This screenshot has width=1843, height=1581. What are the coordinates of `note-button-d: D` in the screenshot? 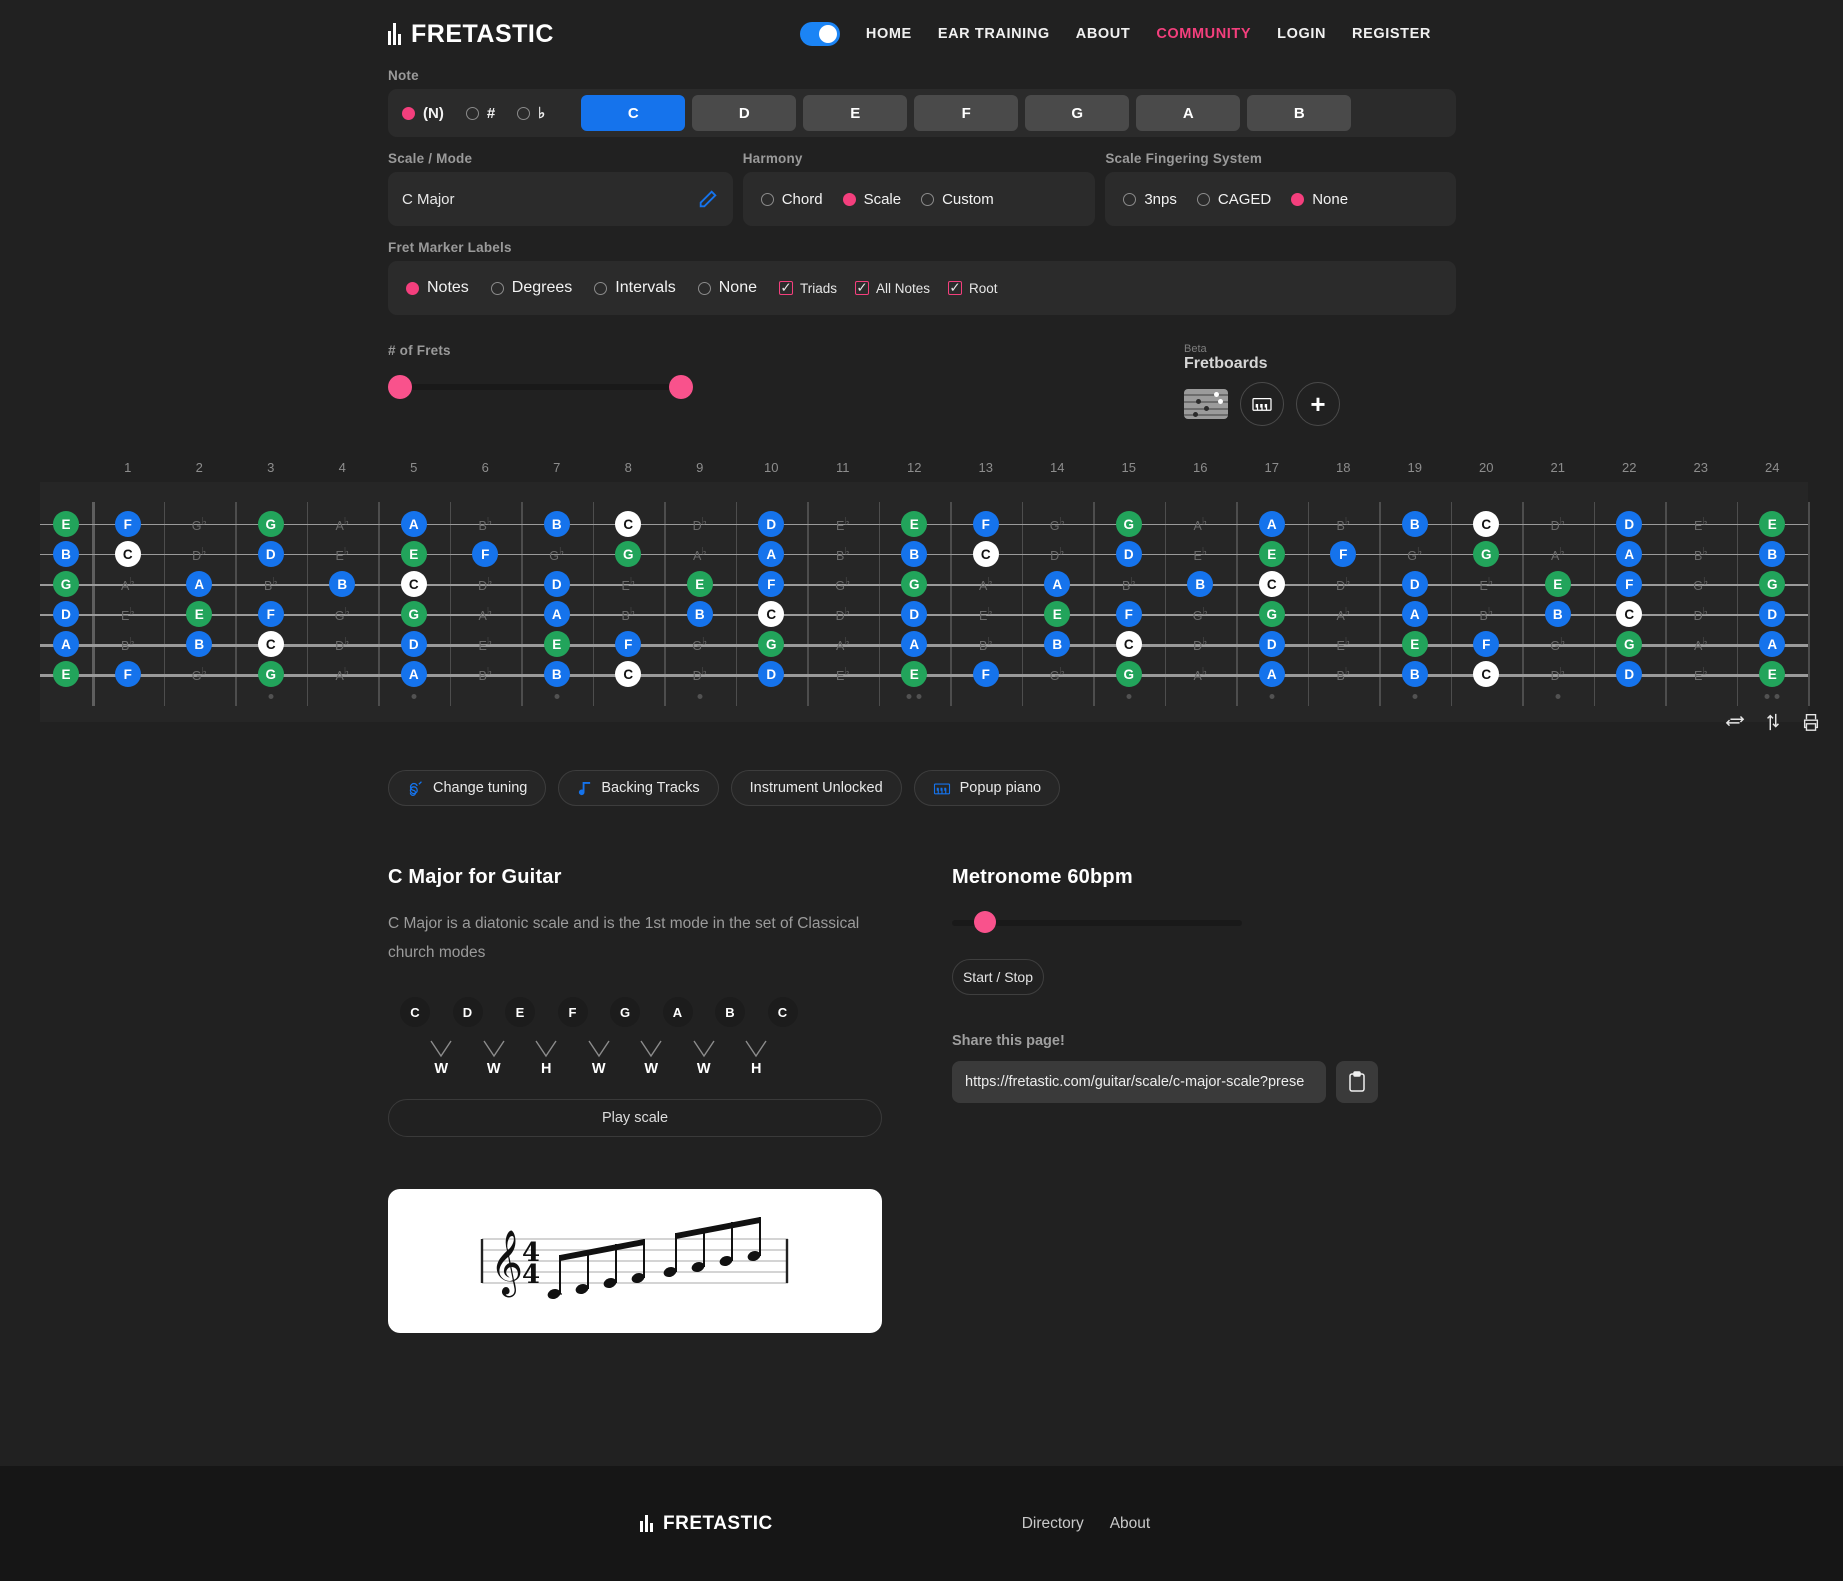 It's located at (744, 113).